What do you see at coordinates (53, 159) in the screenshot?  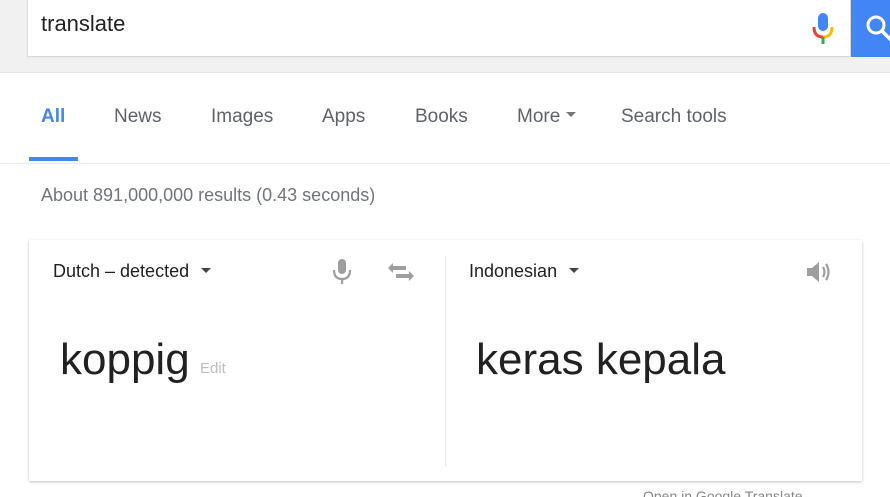 I see `active-tab-indicator` at bounding box center [53, 159].